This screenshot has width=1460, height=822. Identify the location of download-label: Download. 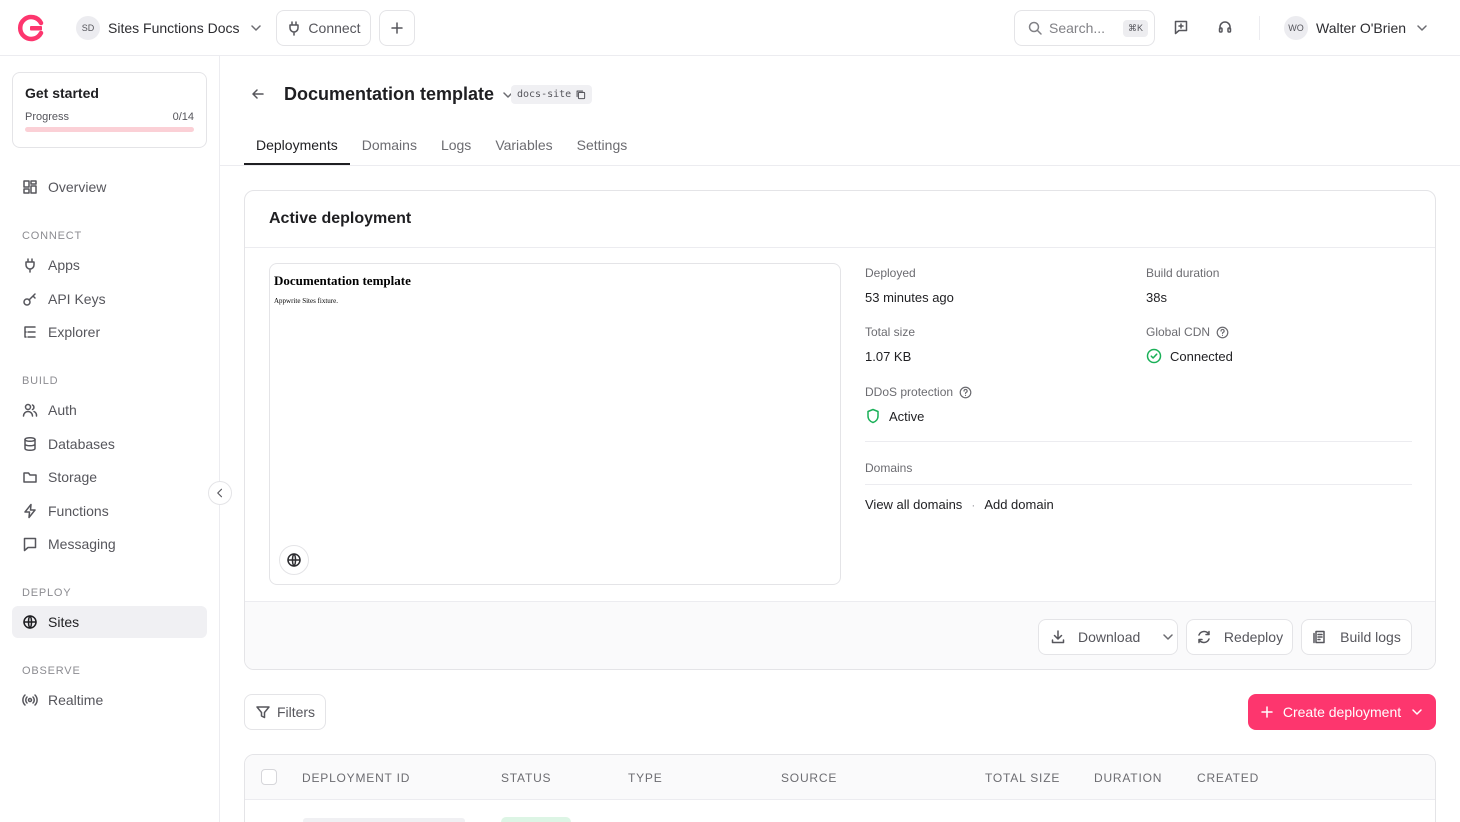
(1109, 637).